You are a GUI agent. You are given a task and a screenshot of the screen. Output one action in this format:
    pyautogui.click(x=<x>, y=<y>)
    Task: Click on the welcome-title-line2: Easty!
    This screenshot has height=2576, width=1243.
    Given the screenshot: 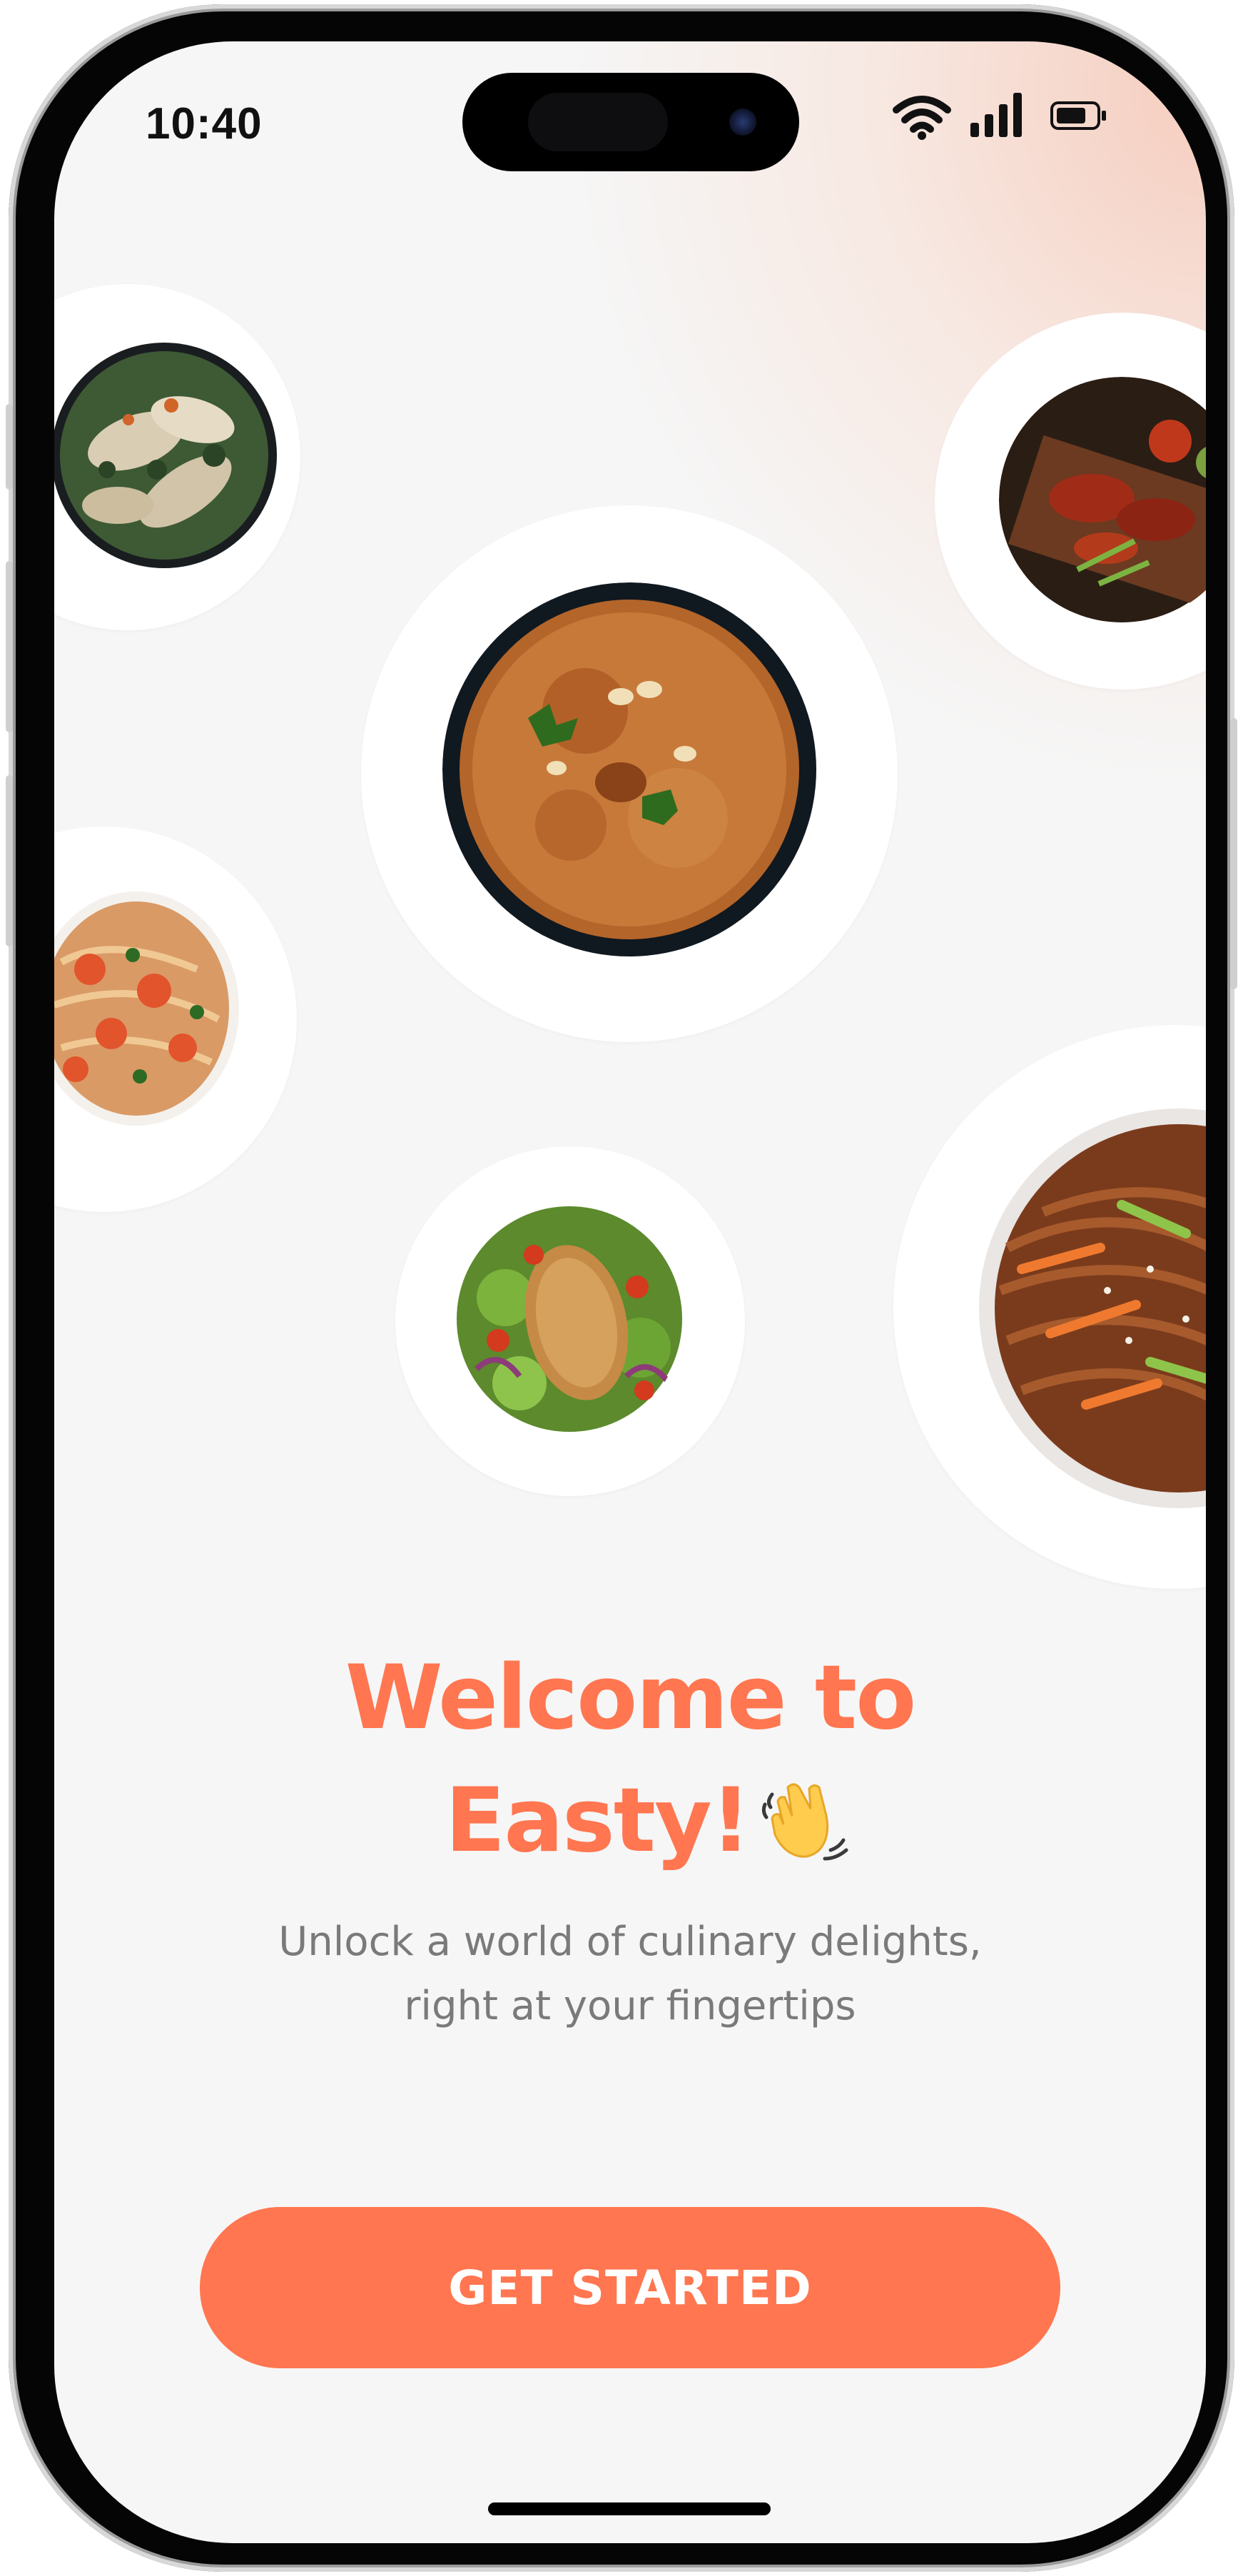 What is the action you would take?
    pyautogui.click(x=639, y=1820)
    